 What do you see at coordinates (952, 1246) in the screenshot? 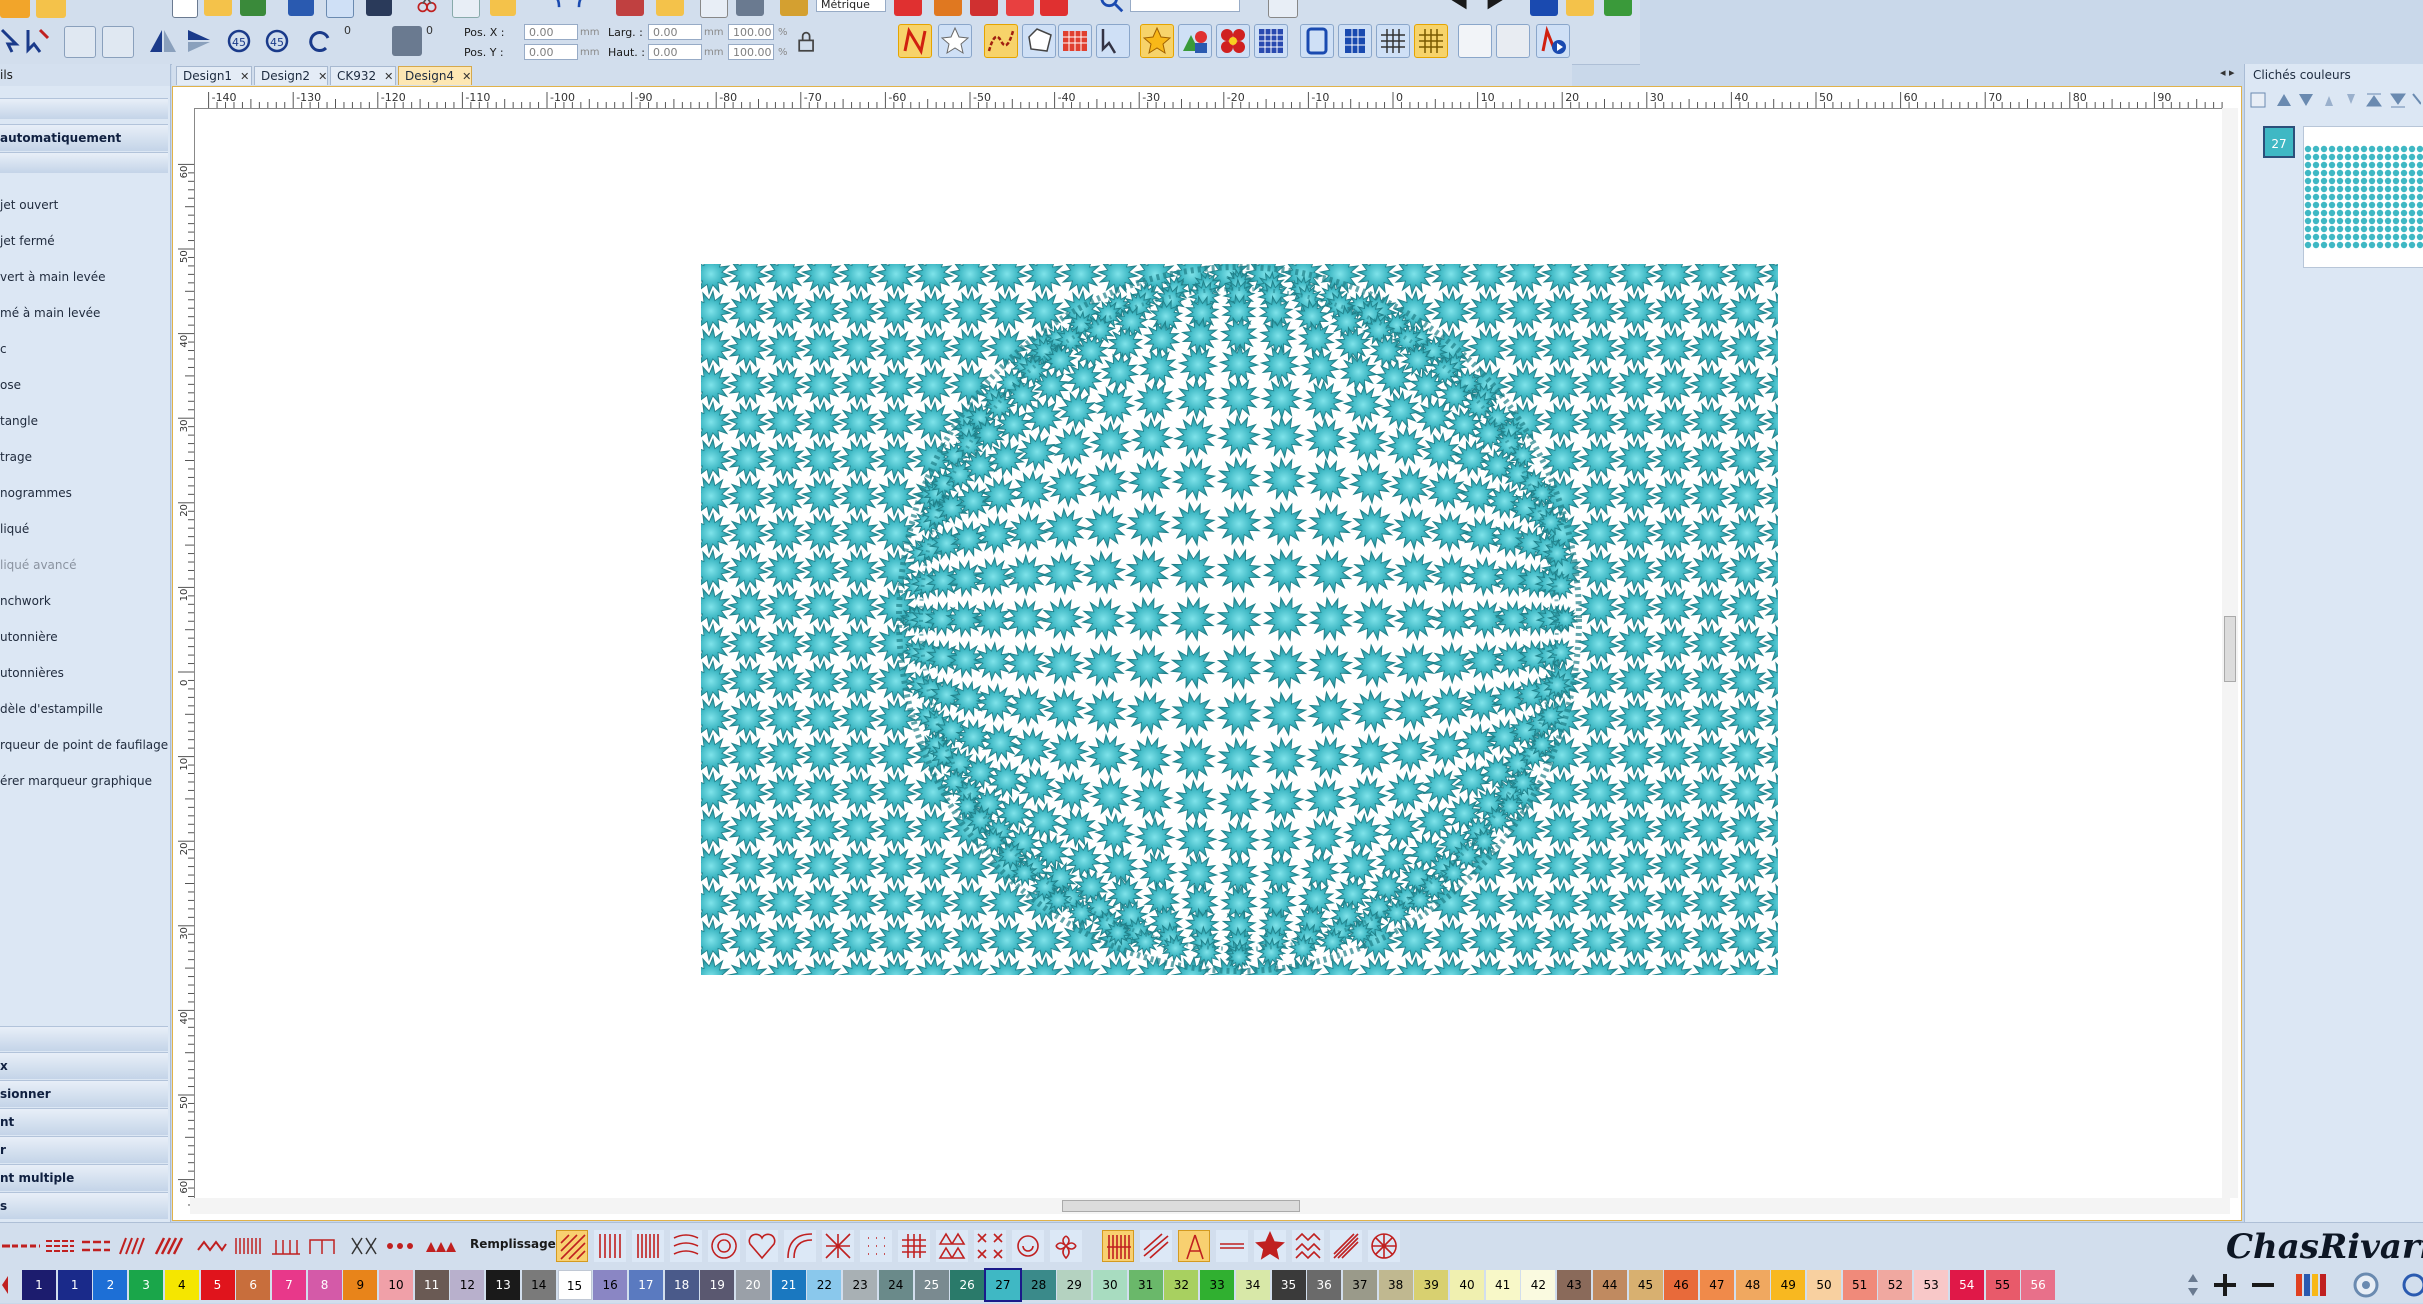
I see `triangle-fill-icon` at bounding box center [952, 1246].